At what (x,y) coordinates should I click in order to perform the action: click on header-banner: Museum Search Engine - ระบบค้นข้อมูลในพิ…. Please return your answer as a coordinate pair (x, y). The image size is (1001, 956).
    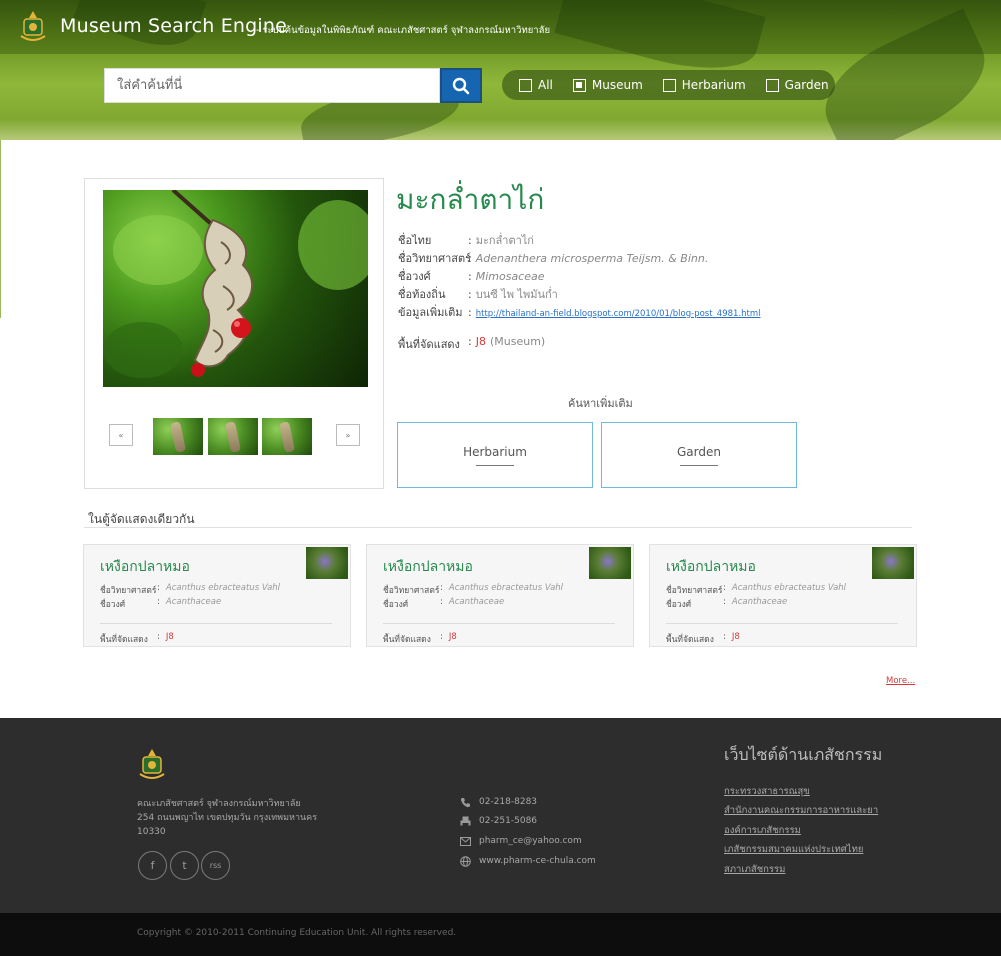
    Looking at the image, I should click on (500, 70).